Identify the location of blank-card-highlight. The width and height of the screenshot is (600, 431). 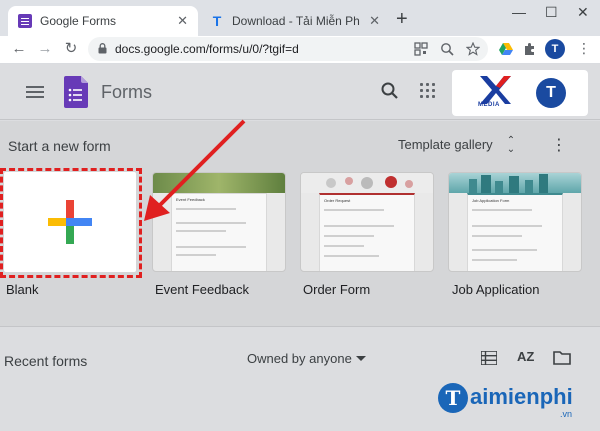
(71, 223).